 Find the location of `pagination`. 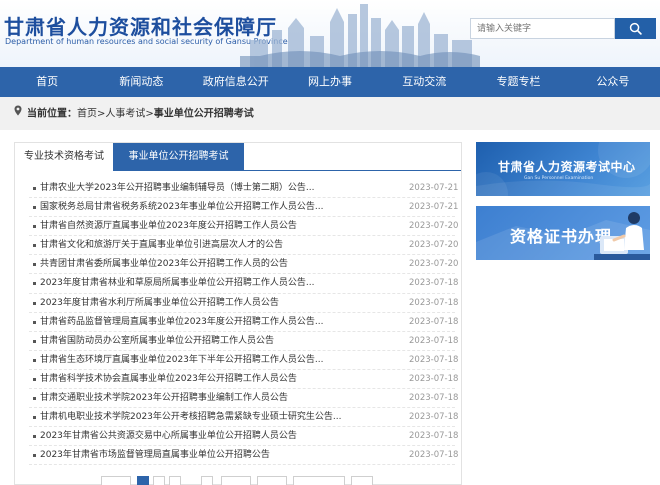

pagination is located at coordinates (241, 480).